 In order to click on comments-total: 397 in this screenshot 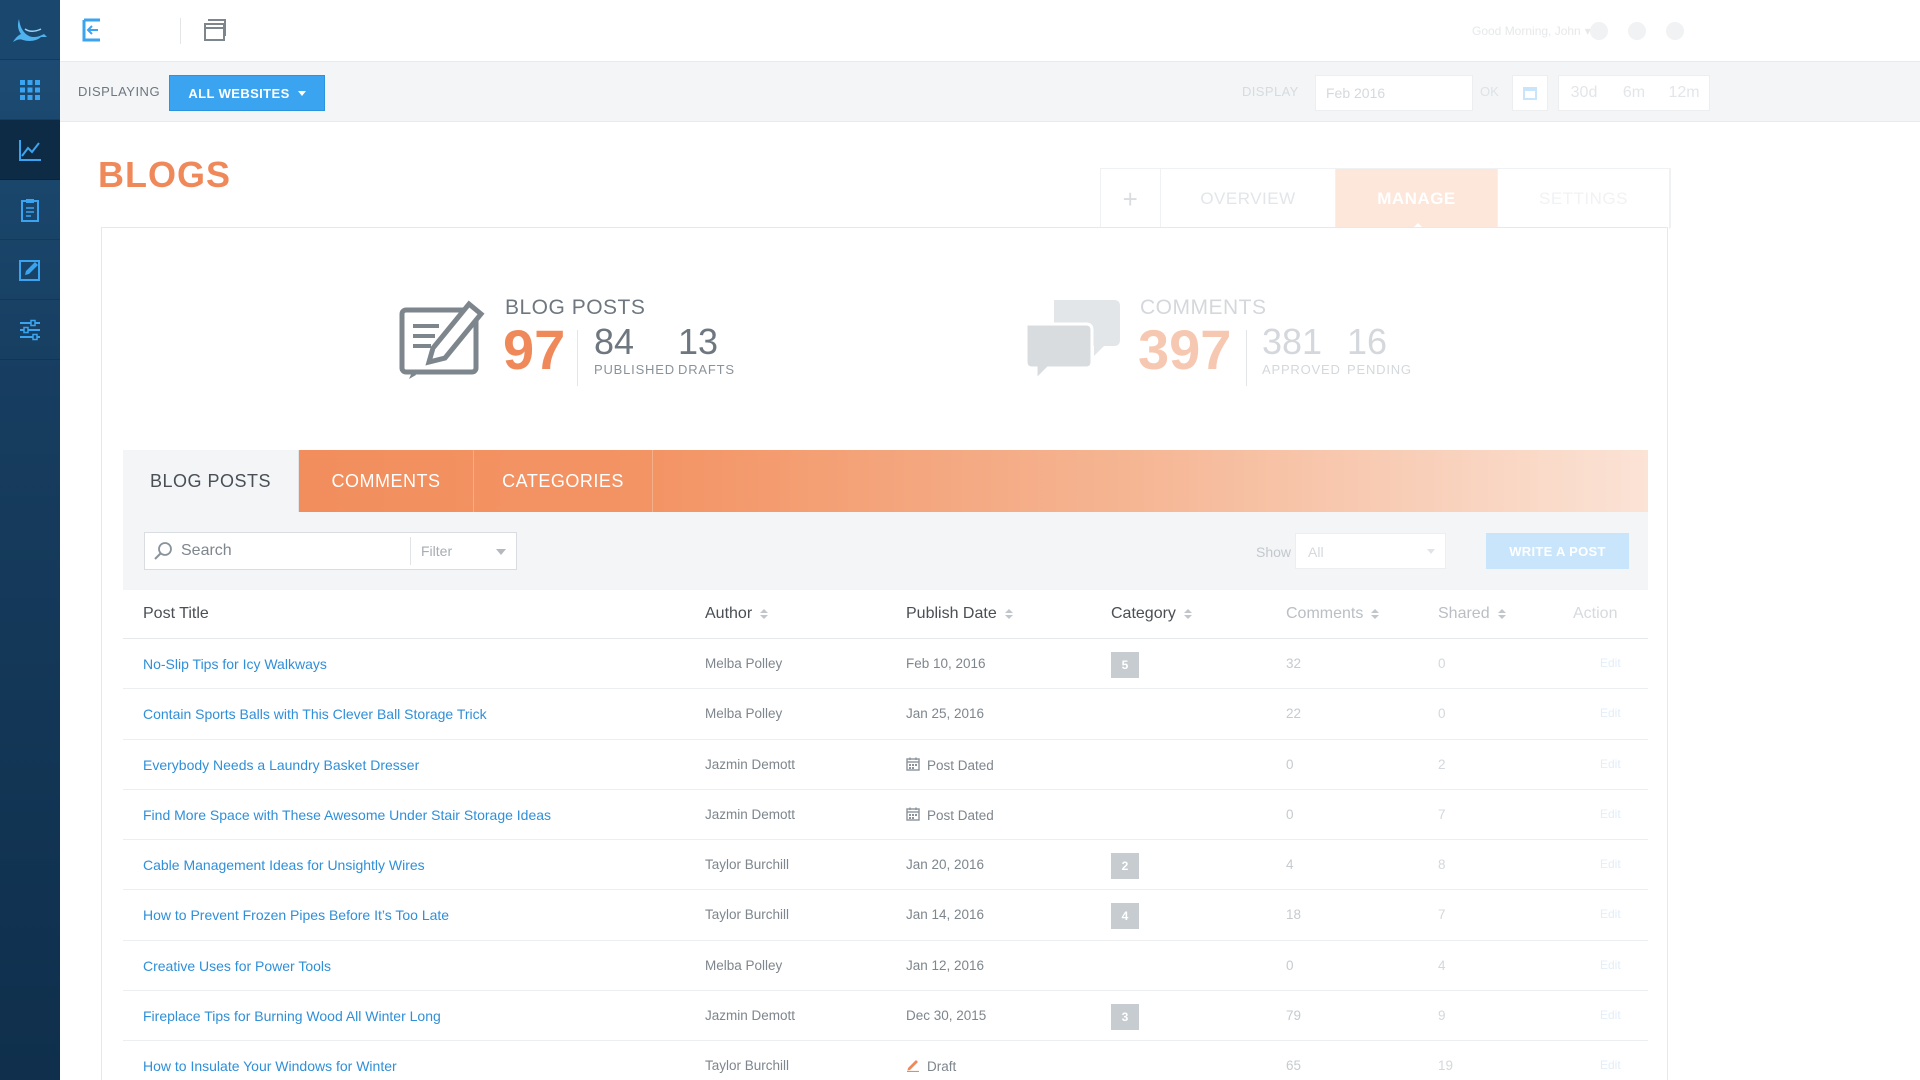, I will do `click(1185, 349)`.